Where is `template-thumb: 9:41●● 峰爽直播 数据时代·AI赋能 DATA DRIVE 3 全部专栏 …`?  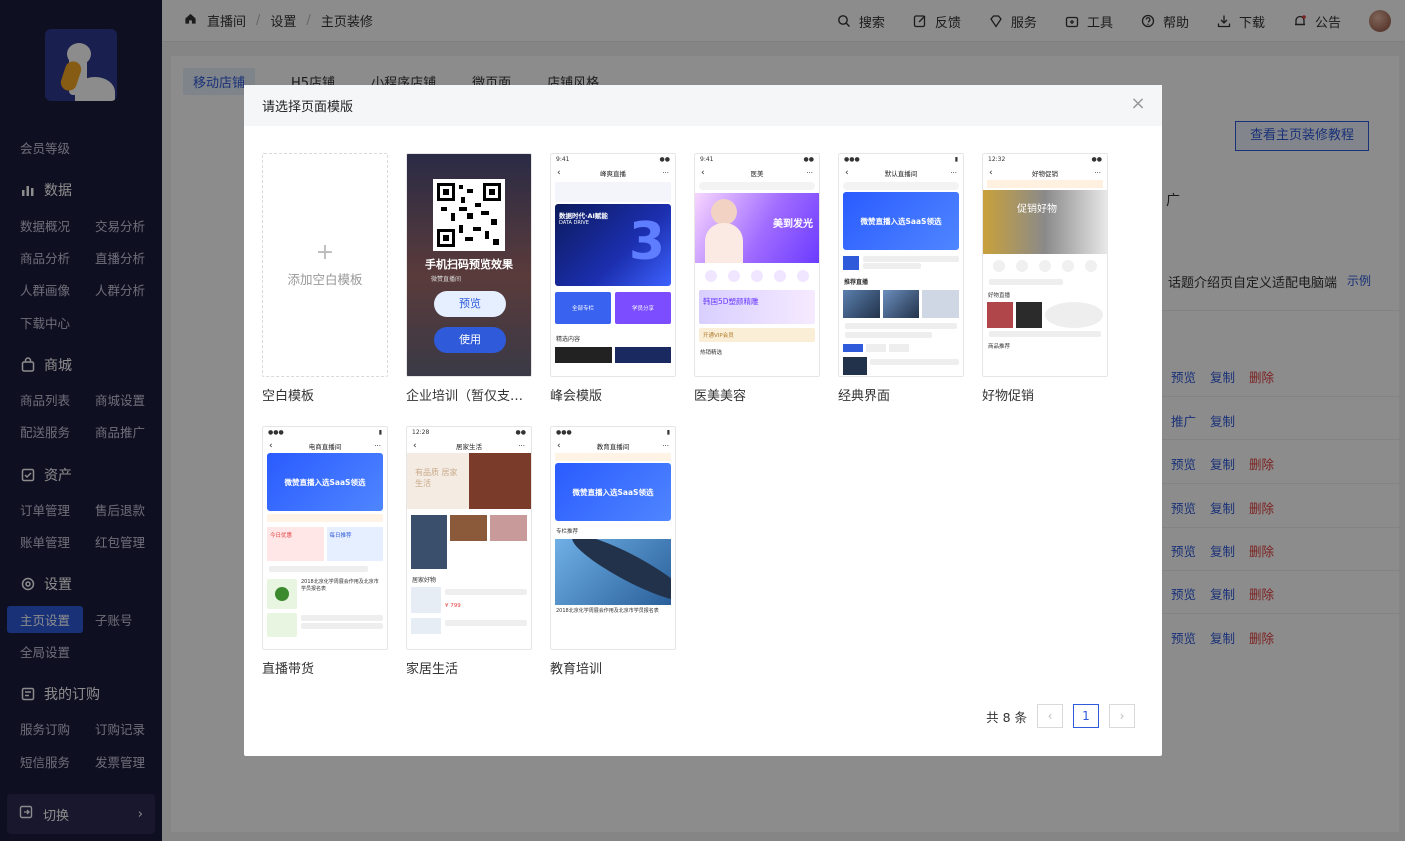 template-thumb: 9:41●● 峰爽直播 数据时代·AI赋能 DATA DRIVE 3 全部专栏 … is located at coordinates (613, 265).